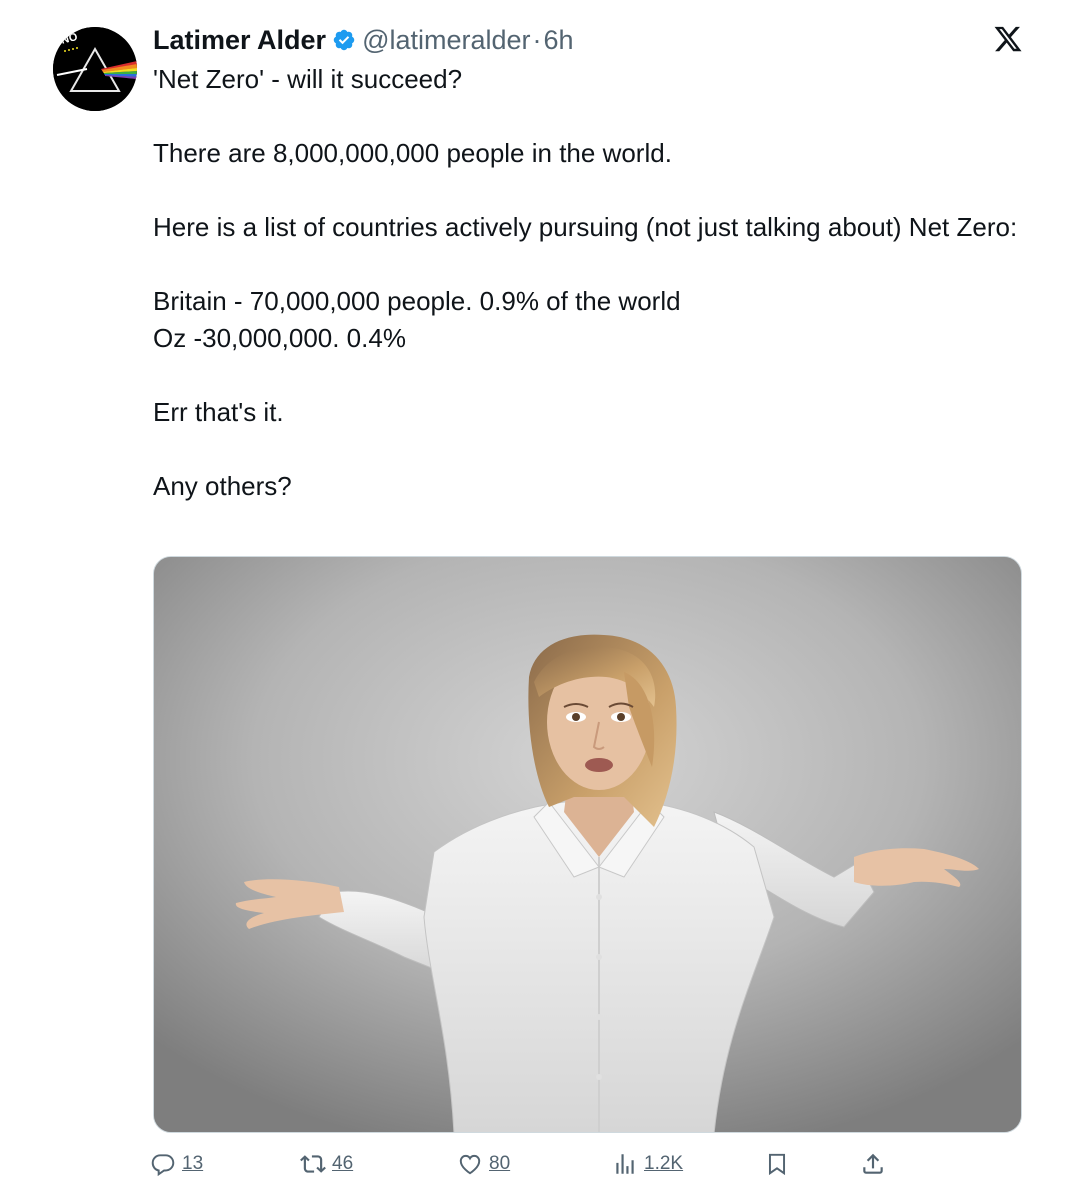  Describe the element at coordinates (520, 1164) in the screenshot. I see `action-bar: 13 46 80 1.2K` at that location.